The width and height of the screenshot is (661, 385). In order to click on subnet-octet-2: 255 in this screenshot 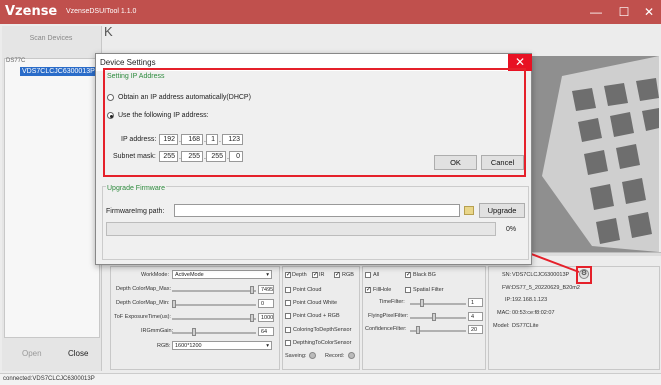, I will do `click(192, 156)`.